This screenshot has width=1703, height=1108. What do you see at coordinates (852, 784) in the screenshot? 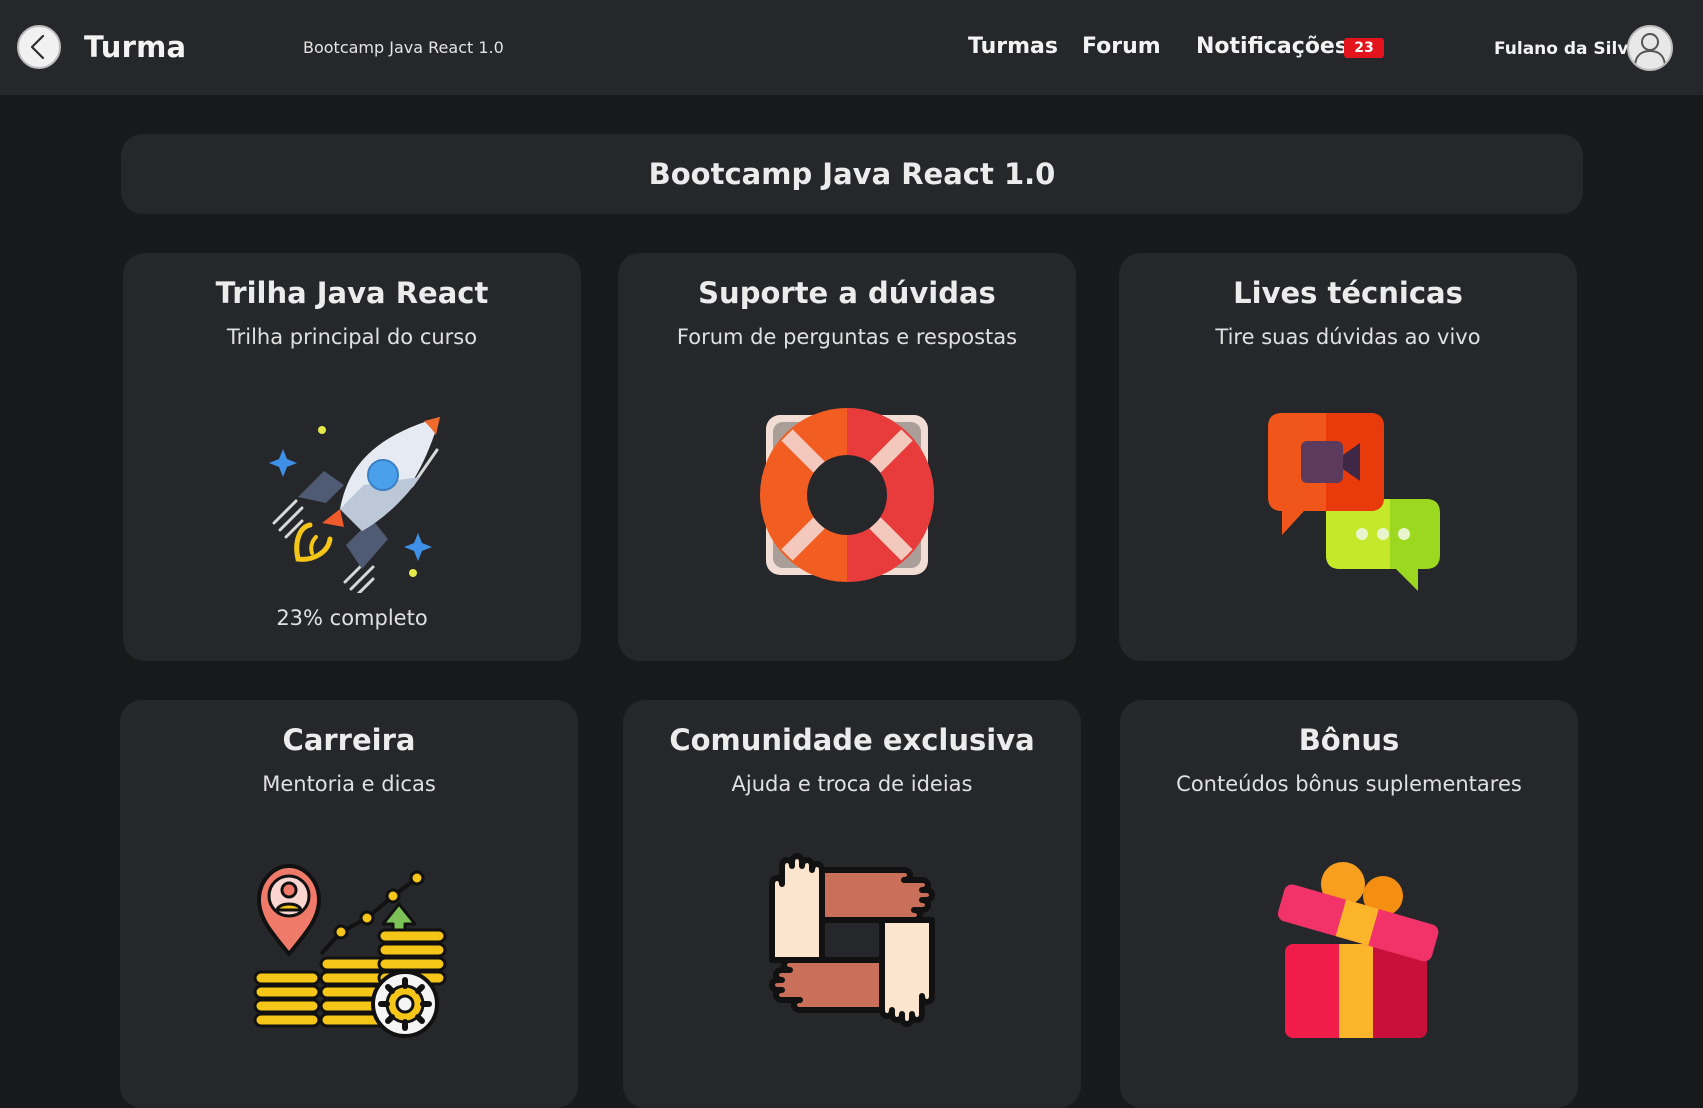
I see `card-subtitle: Ajuda e troca de ideias` at bounding box center [852, 784].